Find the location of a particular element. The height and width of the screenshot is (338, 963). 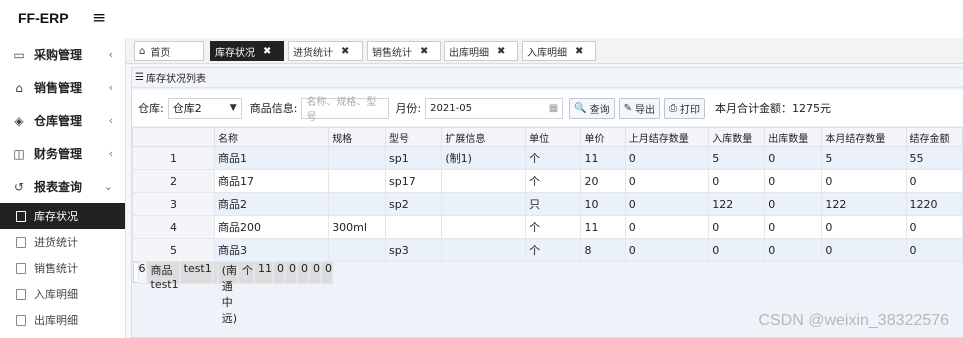

book-icon: ◫ is located at coordinates (19, 153).